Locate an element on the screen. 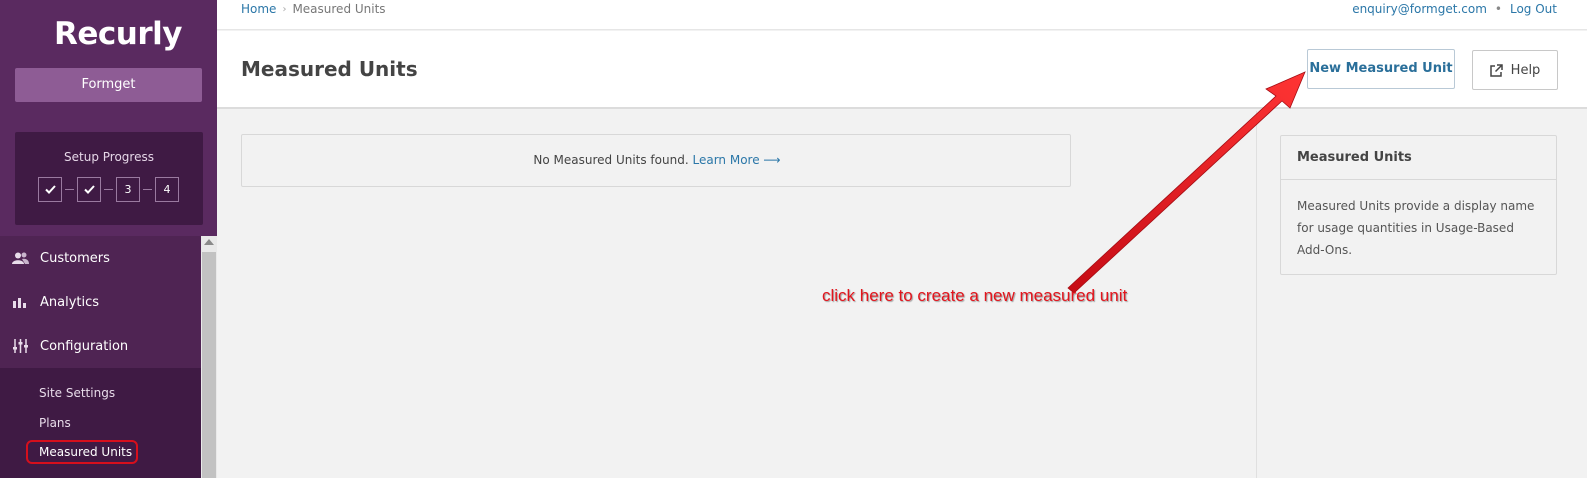 This screenshot has width=1587, height=478. breadcrumb: Home › Measured Units is located at coordinates (313, 9).